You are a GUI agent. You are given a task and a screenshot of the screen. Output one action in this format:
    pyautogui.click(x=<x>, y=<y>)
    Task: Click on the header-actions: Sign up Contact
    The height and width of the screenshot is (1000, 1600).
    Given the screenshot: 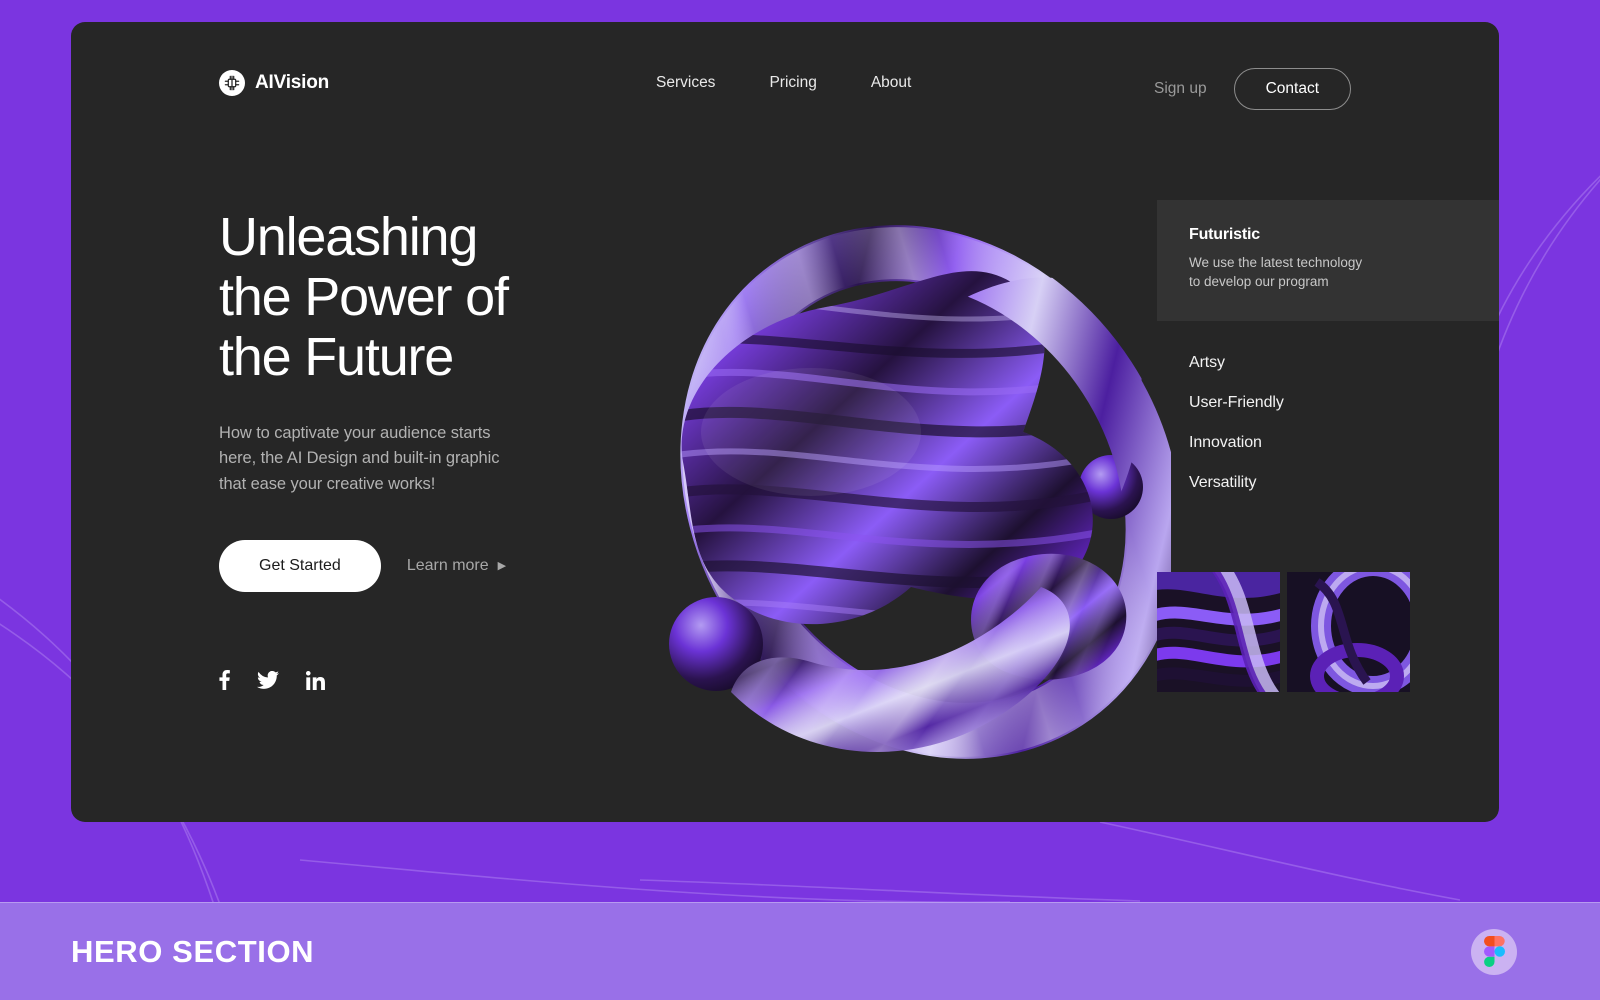 What is the action you would take?
    pyautogui.click(x=1252, y=89)
    